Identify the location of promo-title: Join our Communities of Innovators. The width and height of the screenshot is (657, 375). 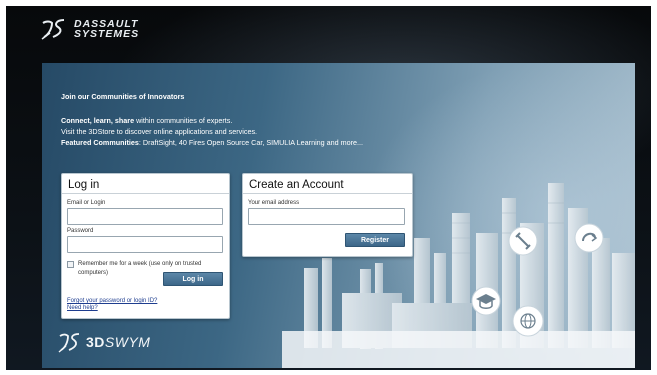
(123, 96).